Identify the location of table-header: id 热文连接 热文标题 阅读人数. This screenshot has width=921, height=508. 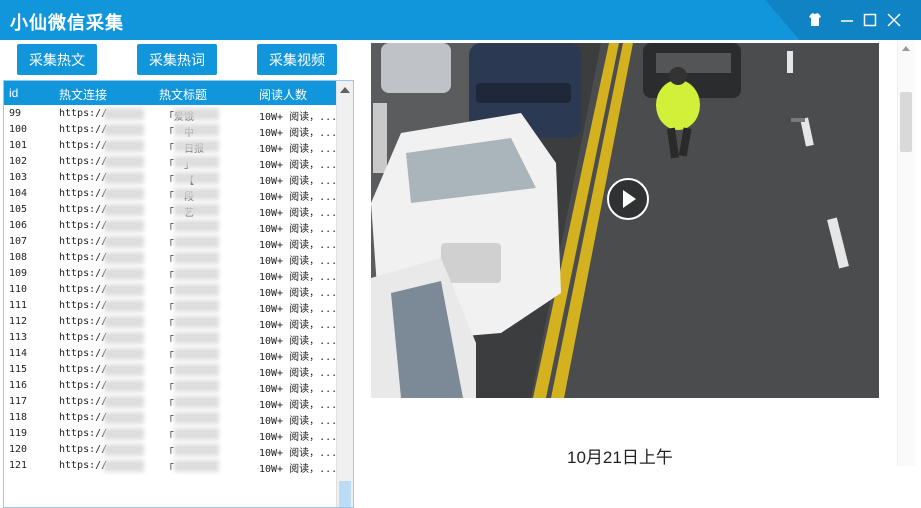
(170, 93).